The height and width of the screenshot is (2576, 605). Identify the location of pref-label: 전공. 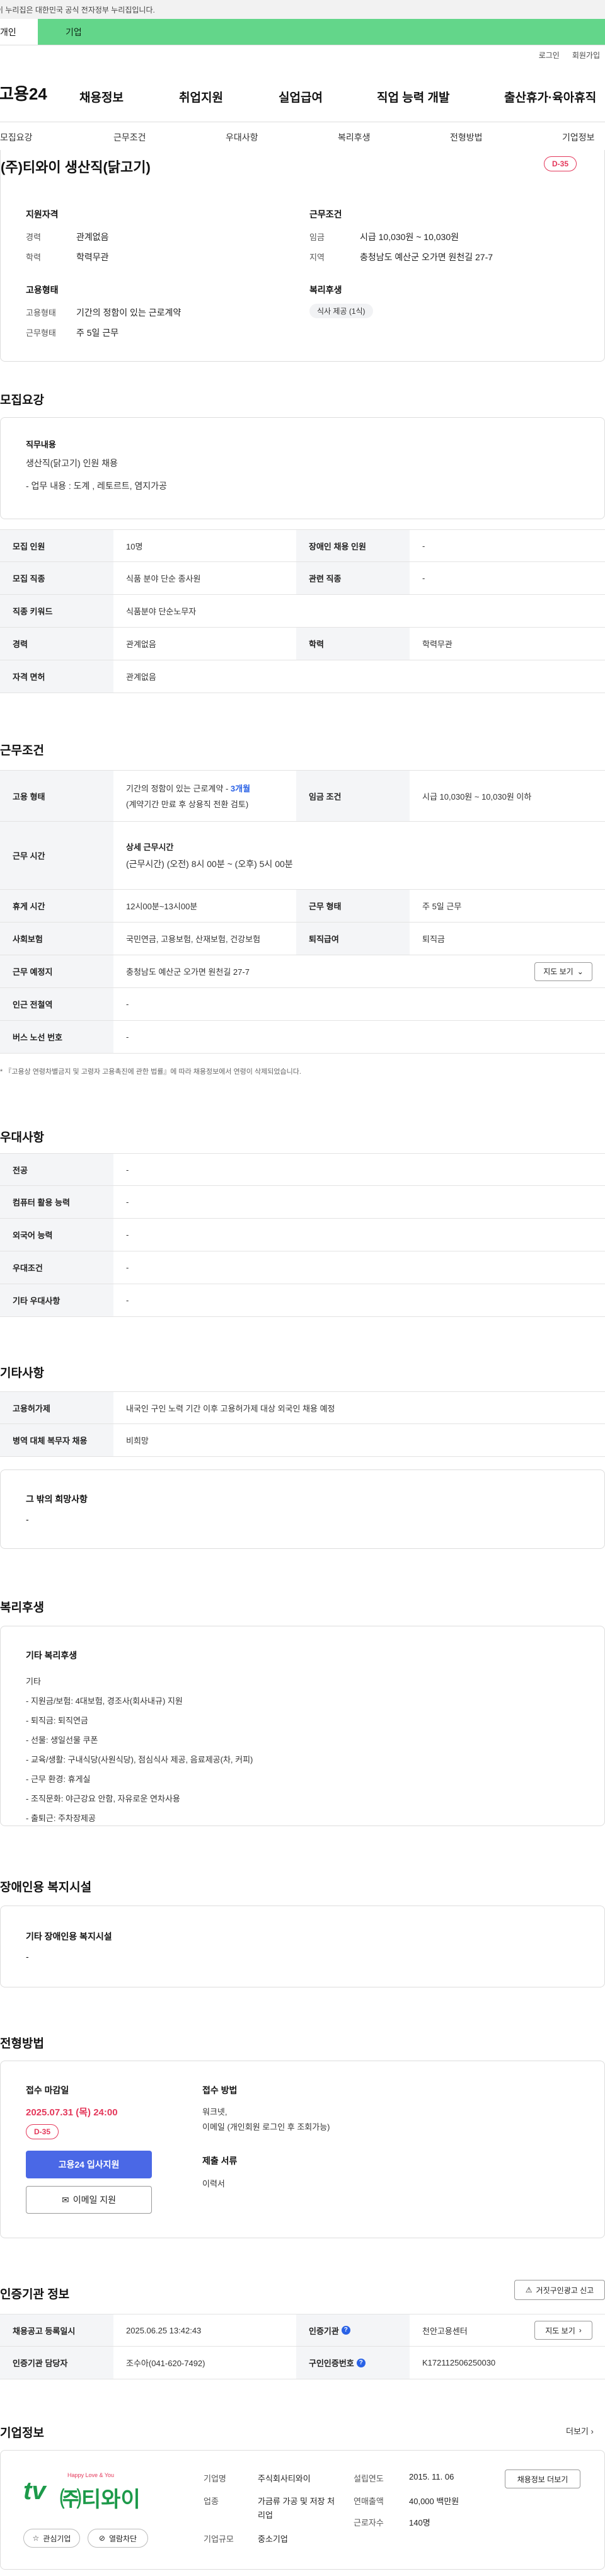
(57, 1169).